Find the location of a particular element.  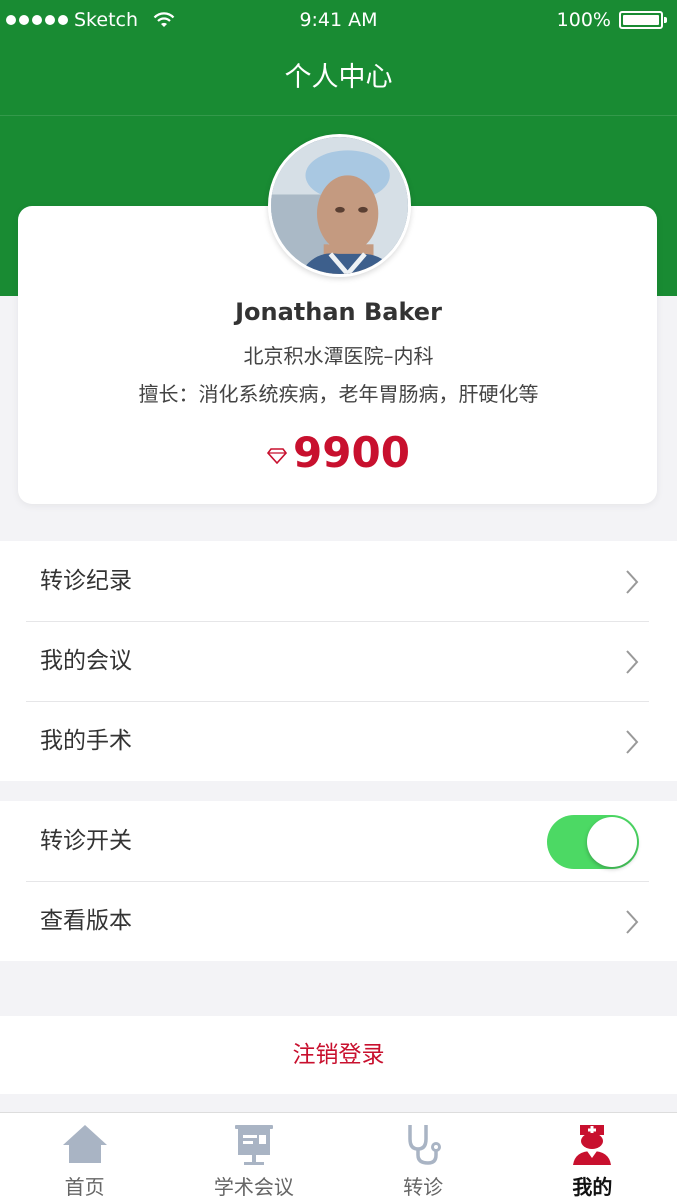

menu-item-label: 转诊纪录 is located at coordinates (86, 581).